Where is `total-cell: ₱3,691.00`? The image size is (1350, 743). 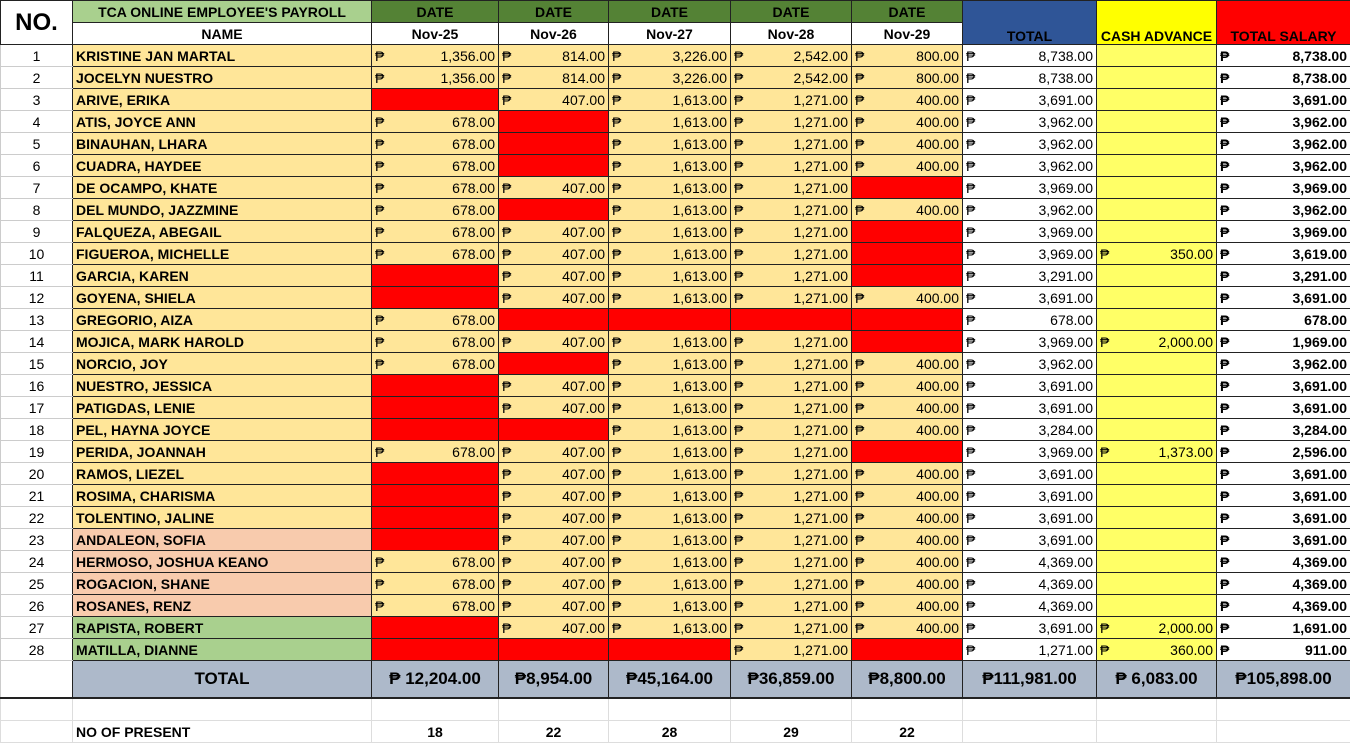 total-cell: ₱3,691.00 is located at coordinates (1030, 474).